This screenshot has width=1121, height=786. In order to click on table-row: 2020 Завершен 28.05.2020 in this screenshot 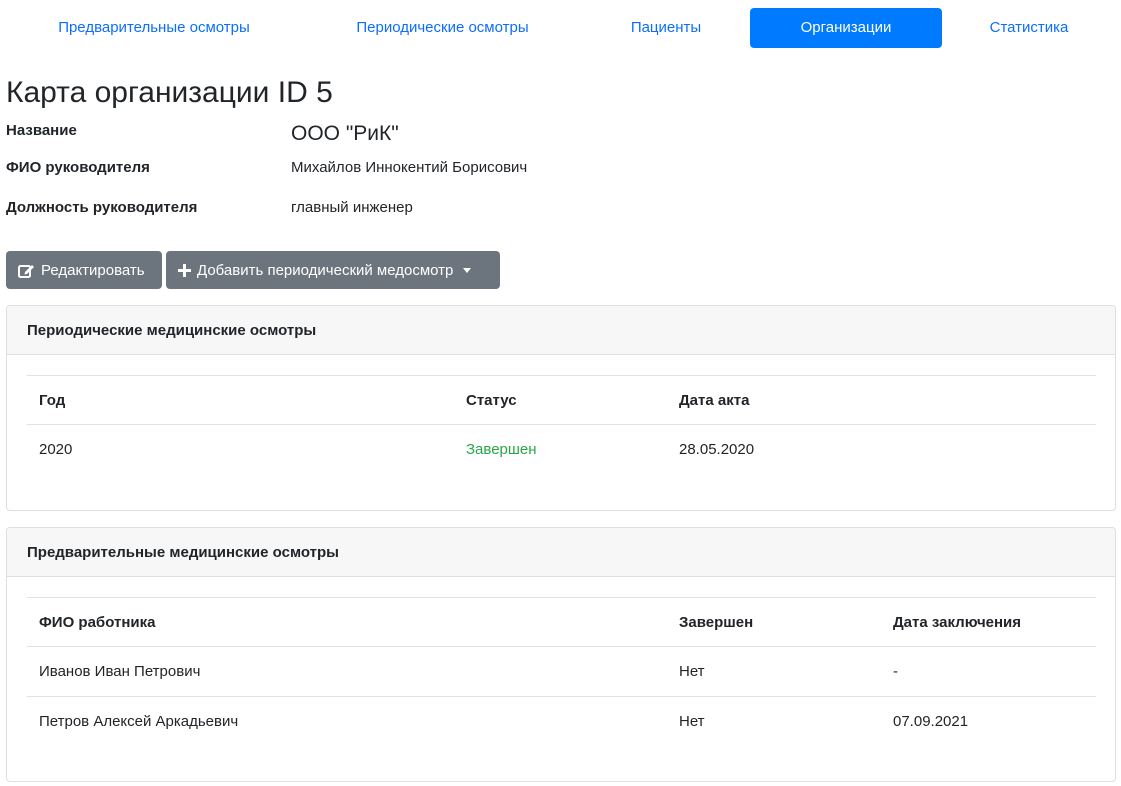, I will do `click(561, 449)`.